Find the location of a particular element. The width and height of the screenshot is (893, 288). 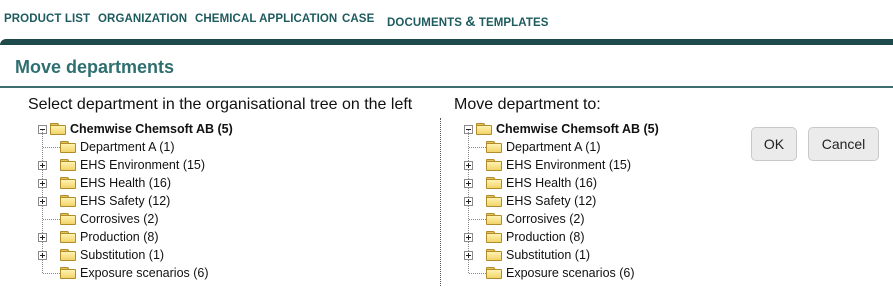

nav-organization: ORGANIZATION is located at coordinates (142, 19).